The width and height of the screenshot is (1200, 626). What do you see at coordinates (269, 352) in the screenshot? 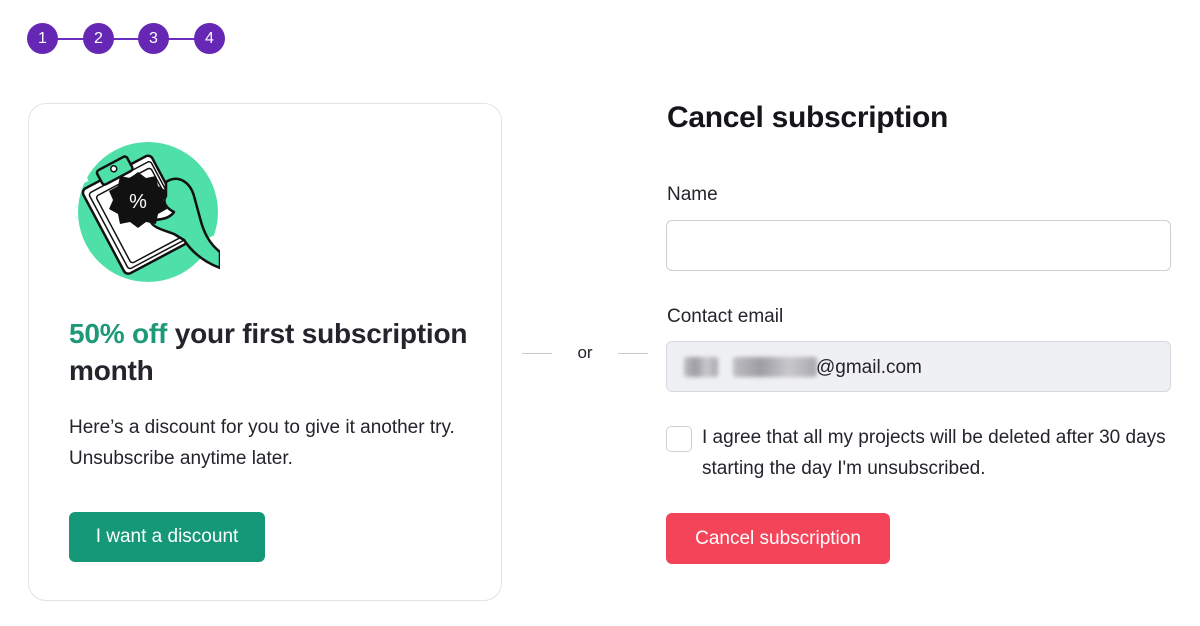
I see `offer-title: 50% off your first subscription month` at bounding box center [269, 352].